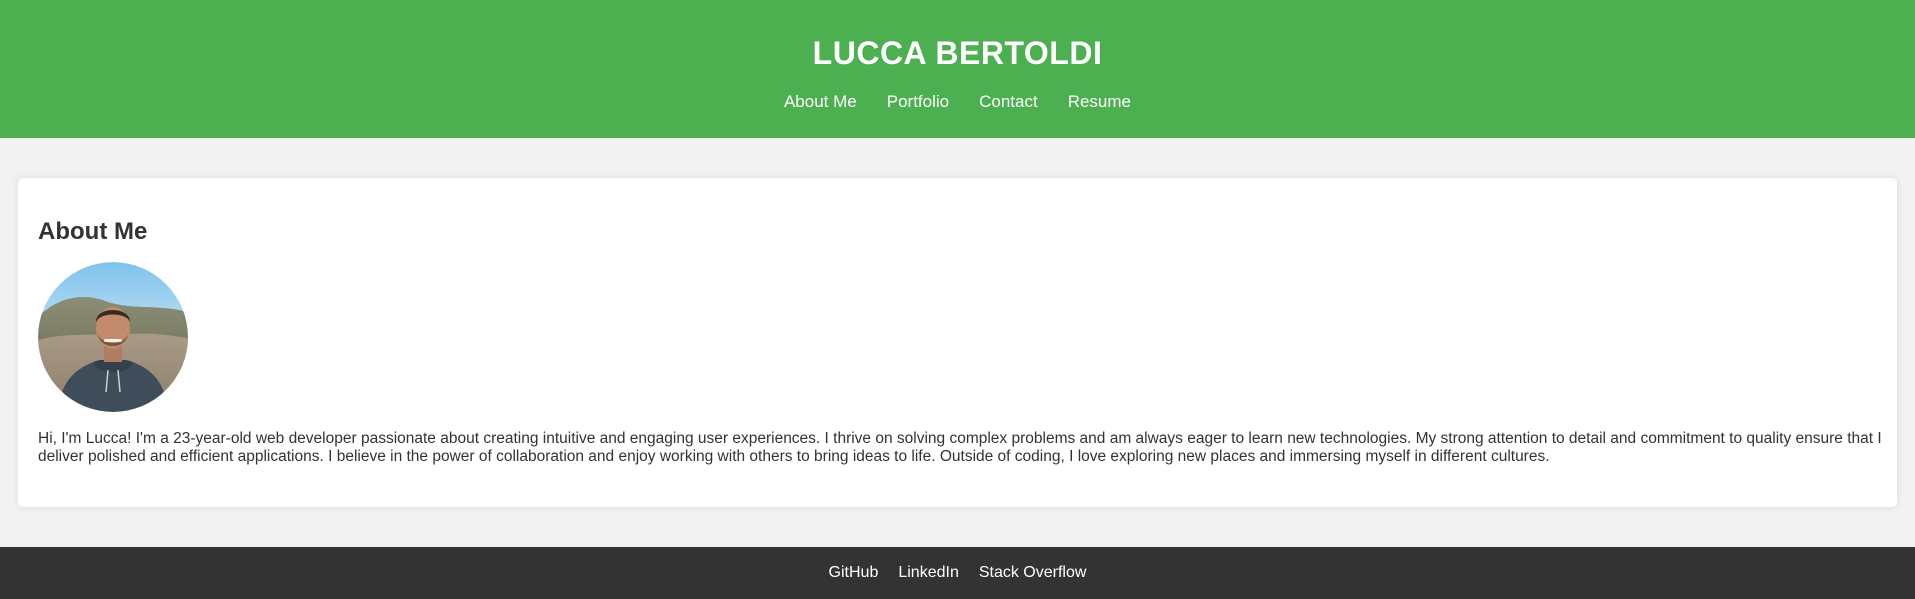 This screenshot has width=1915, height=599. Describe the element at coordinates (93, 231) in the screenshot. I see `section-title: About Me` at that location.